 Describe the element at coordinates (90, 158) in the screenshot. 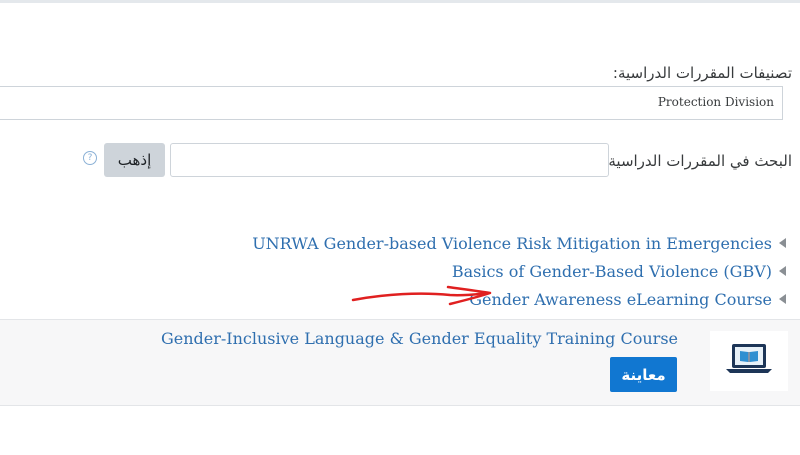

I see `help-icon: ?` at that location.